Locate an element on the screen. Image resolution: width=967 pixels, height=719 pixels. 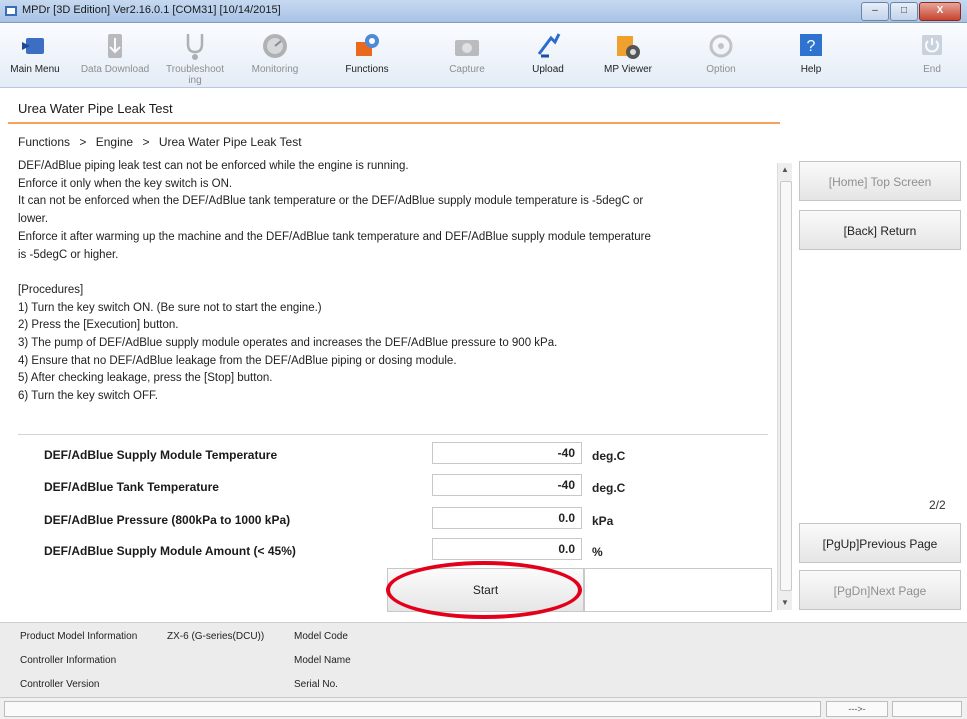
minimize-button: – is located at coordinates (875, 11).